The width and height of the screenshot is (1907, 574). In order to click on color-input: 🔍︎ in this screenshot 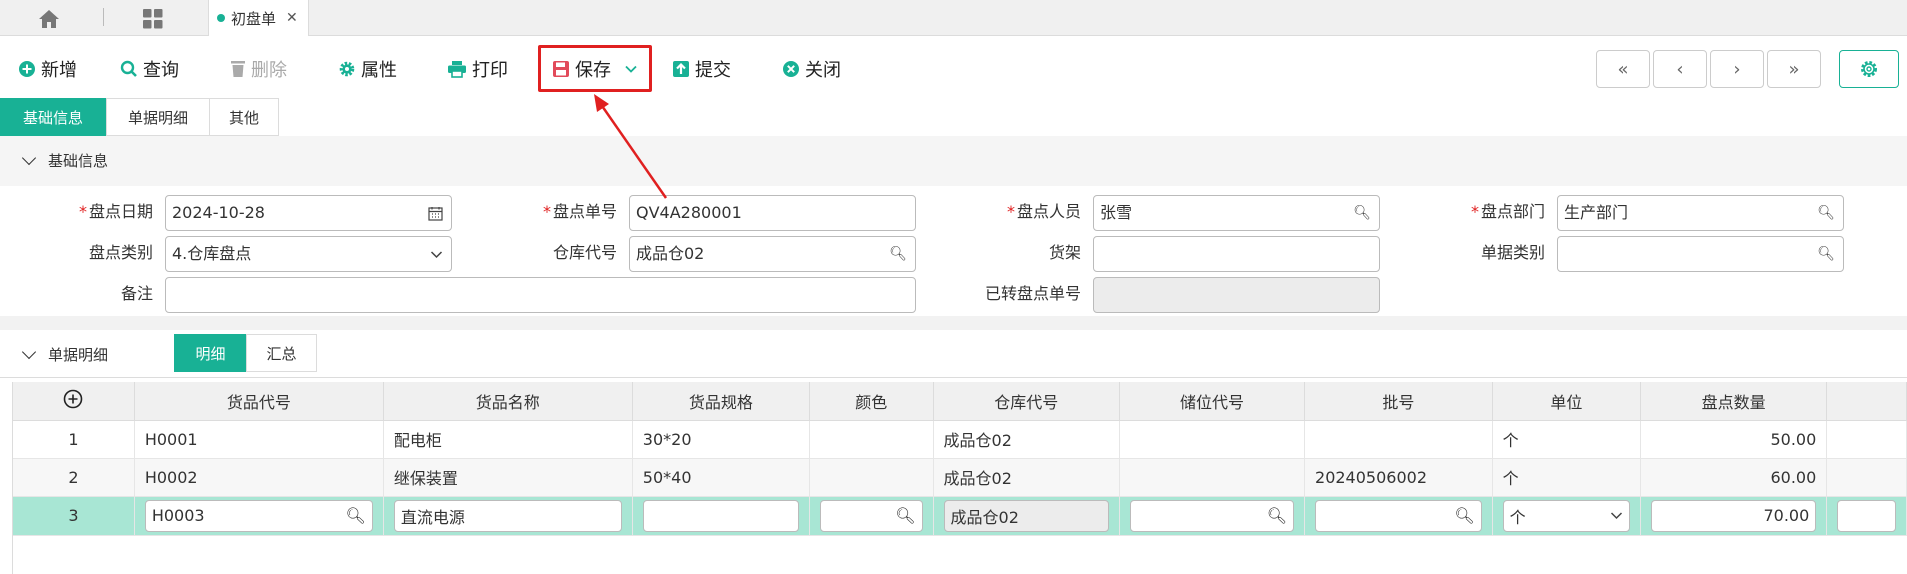, I will do `click(871, 515)`.